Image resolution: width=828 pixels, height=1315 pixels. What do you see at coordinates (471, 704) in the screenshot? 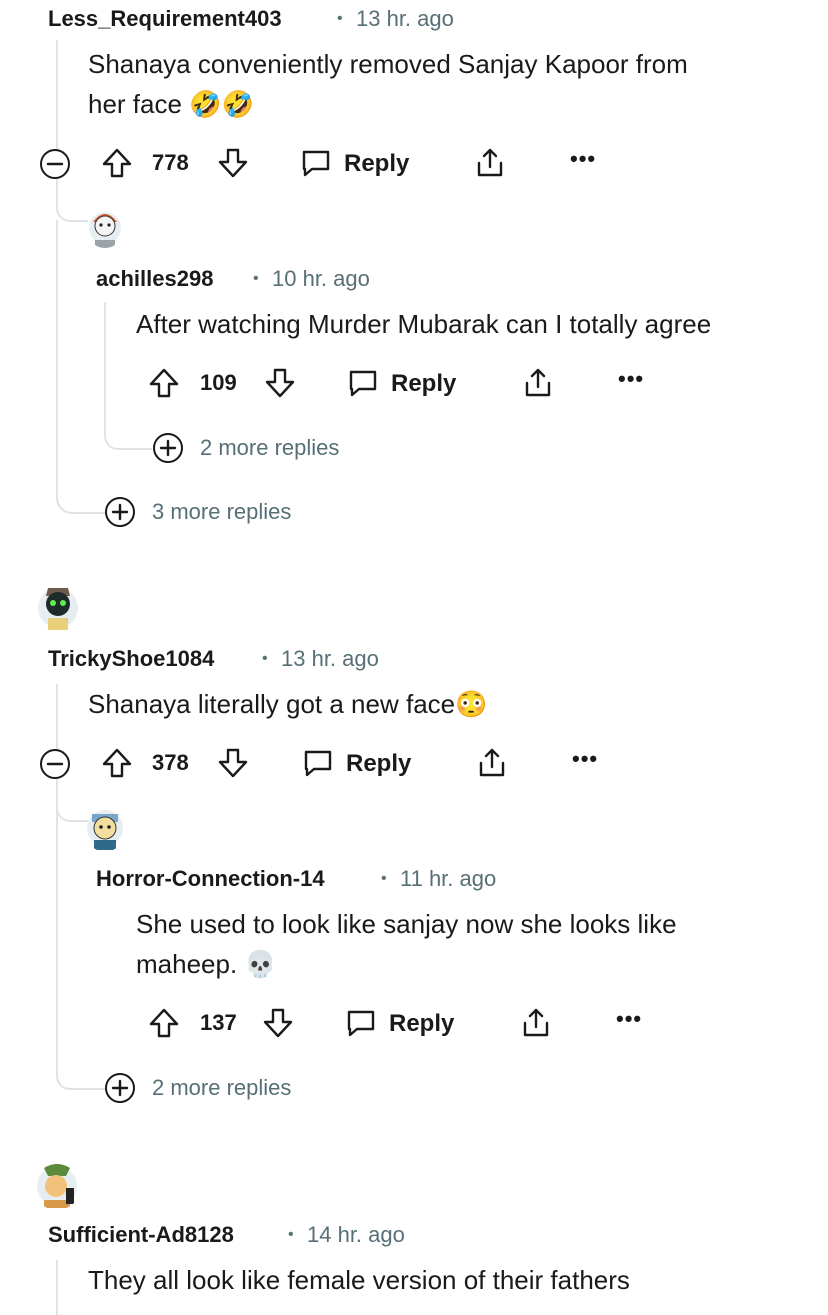
I see `emoji: 😳` at bounding box center [471, 704].